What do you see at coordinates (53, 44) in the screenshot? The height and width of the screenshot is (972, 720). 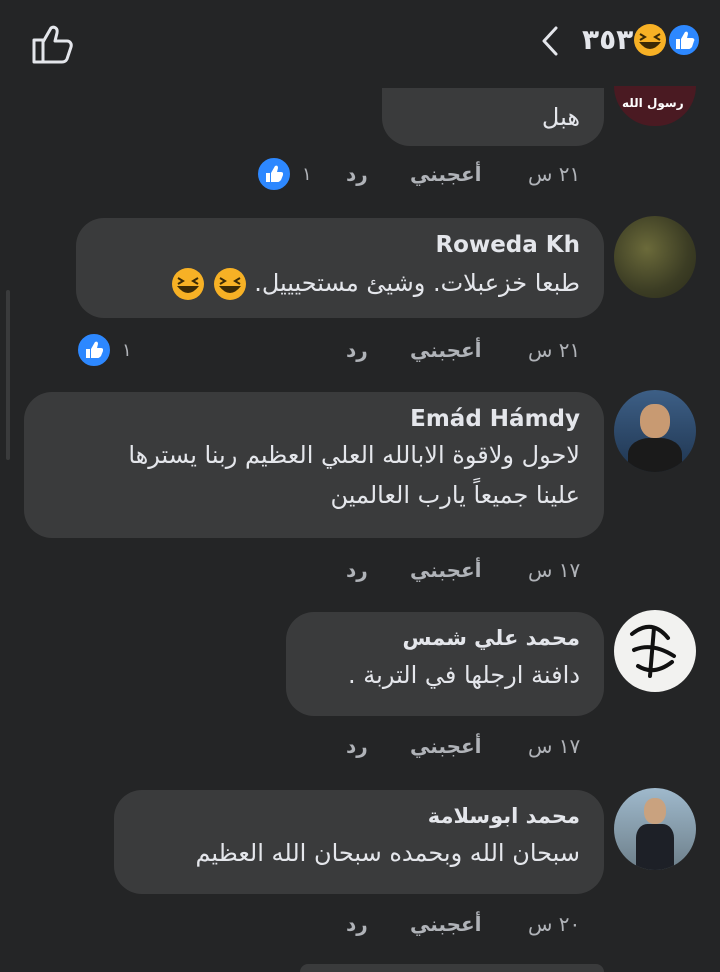 I see `thumbs-up-outline-icon` at bounding box center [53, 44].